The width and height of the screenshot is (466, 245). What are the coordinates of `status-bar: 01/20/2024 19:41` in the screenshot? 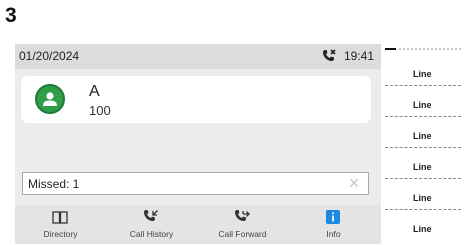 It's located at (198, 56).